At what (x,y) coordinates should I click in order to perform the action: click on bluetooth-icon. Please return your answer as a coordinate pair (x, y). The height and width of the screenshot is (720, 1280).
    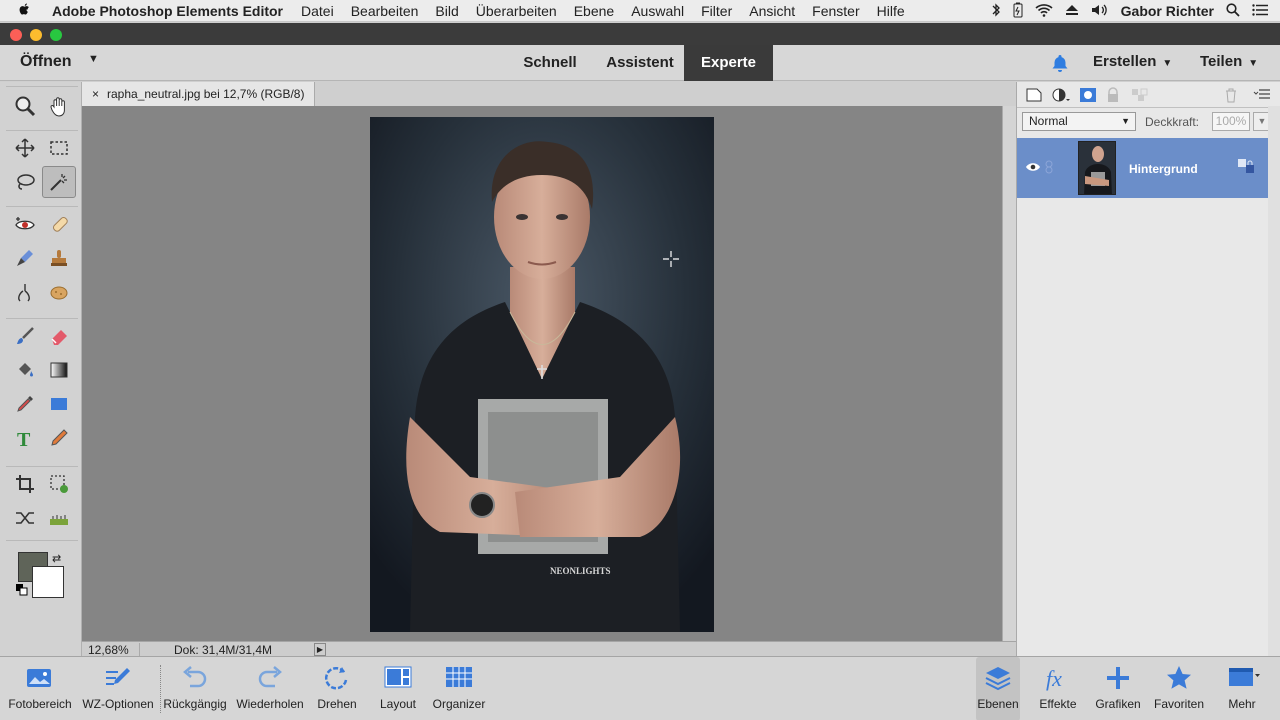
    Looking at the image, I should click on (996, 11).